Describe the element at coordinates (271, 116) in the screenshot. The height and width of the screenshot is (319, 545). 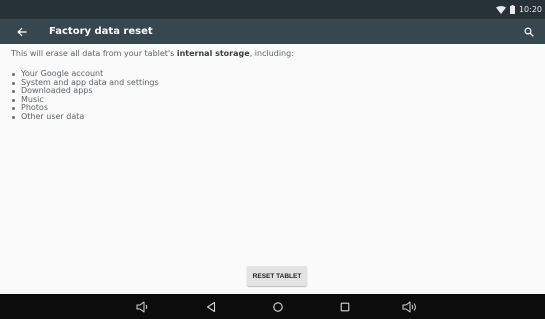
I see `list-item: Other user data` at that location.